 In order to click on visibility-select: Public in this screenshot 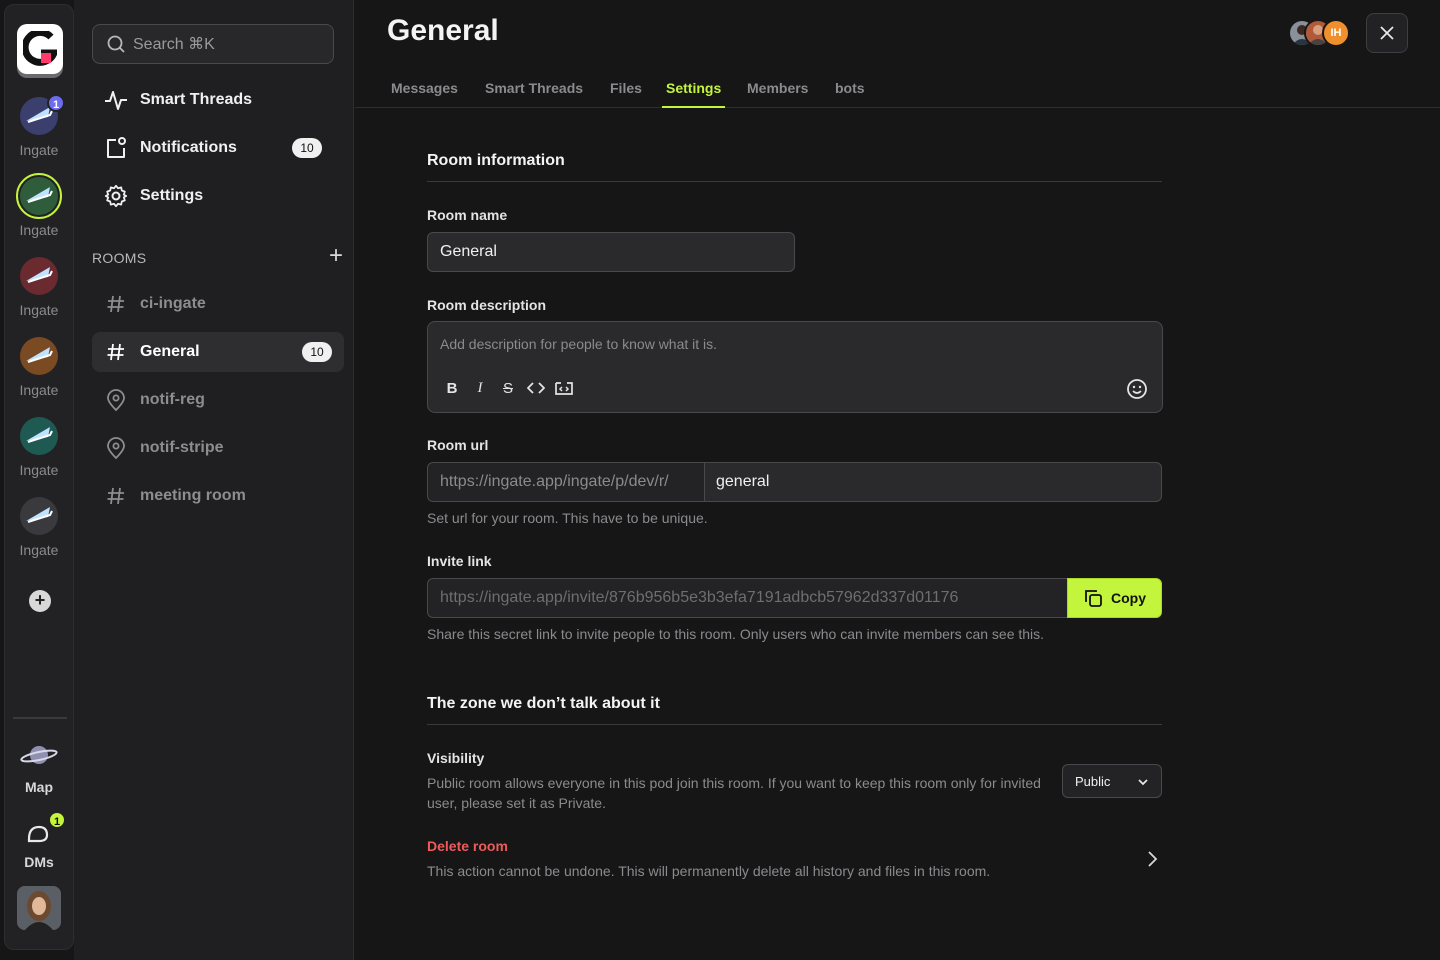, I will do `click(1112, 781)`.